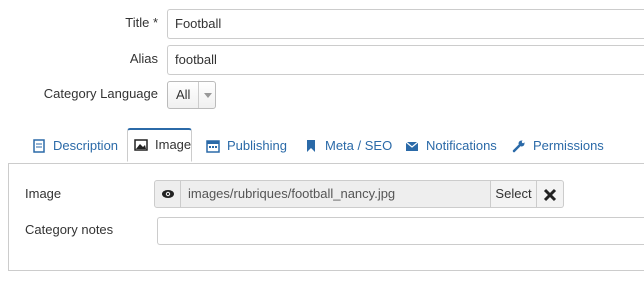 The image size is (644, 302). What do you see at coordinates (568, 145) in the screenshot?
I see `tab-permissions-label: Permissions` at bounding box center [568, 145].